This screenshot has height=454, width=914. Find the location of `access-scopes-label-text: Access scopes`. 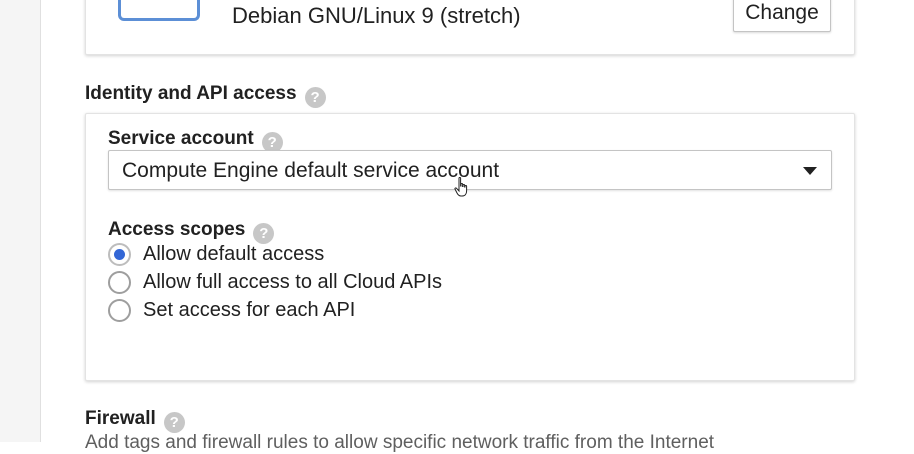

access-scopes-label-text: Access scopes is located at coordinates (177, 229).